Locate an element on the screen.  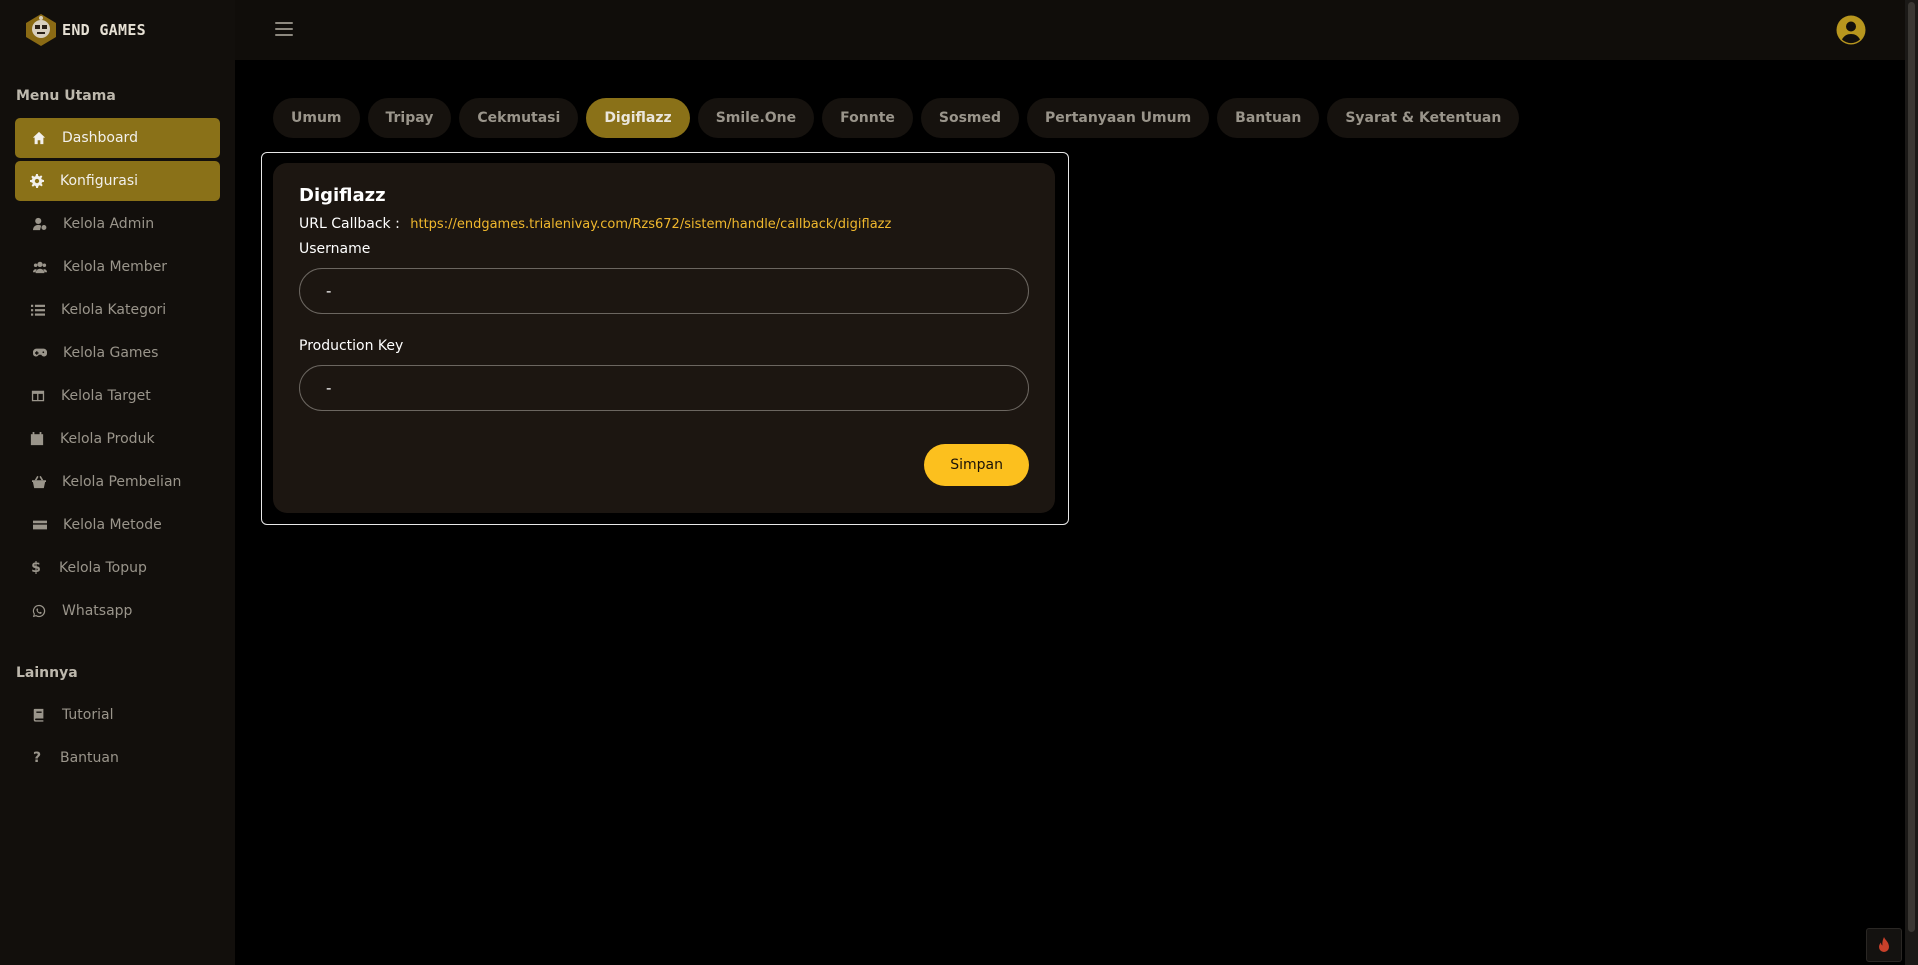
sidebar-item-kelola-produk: Kelola Produk is located at coordinates (117, 439).